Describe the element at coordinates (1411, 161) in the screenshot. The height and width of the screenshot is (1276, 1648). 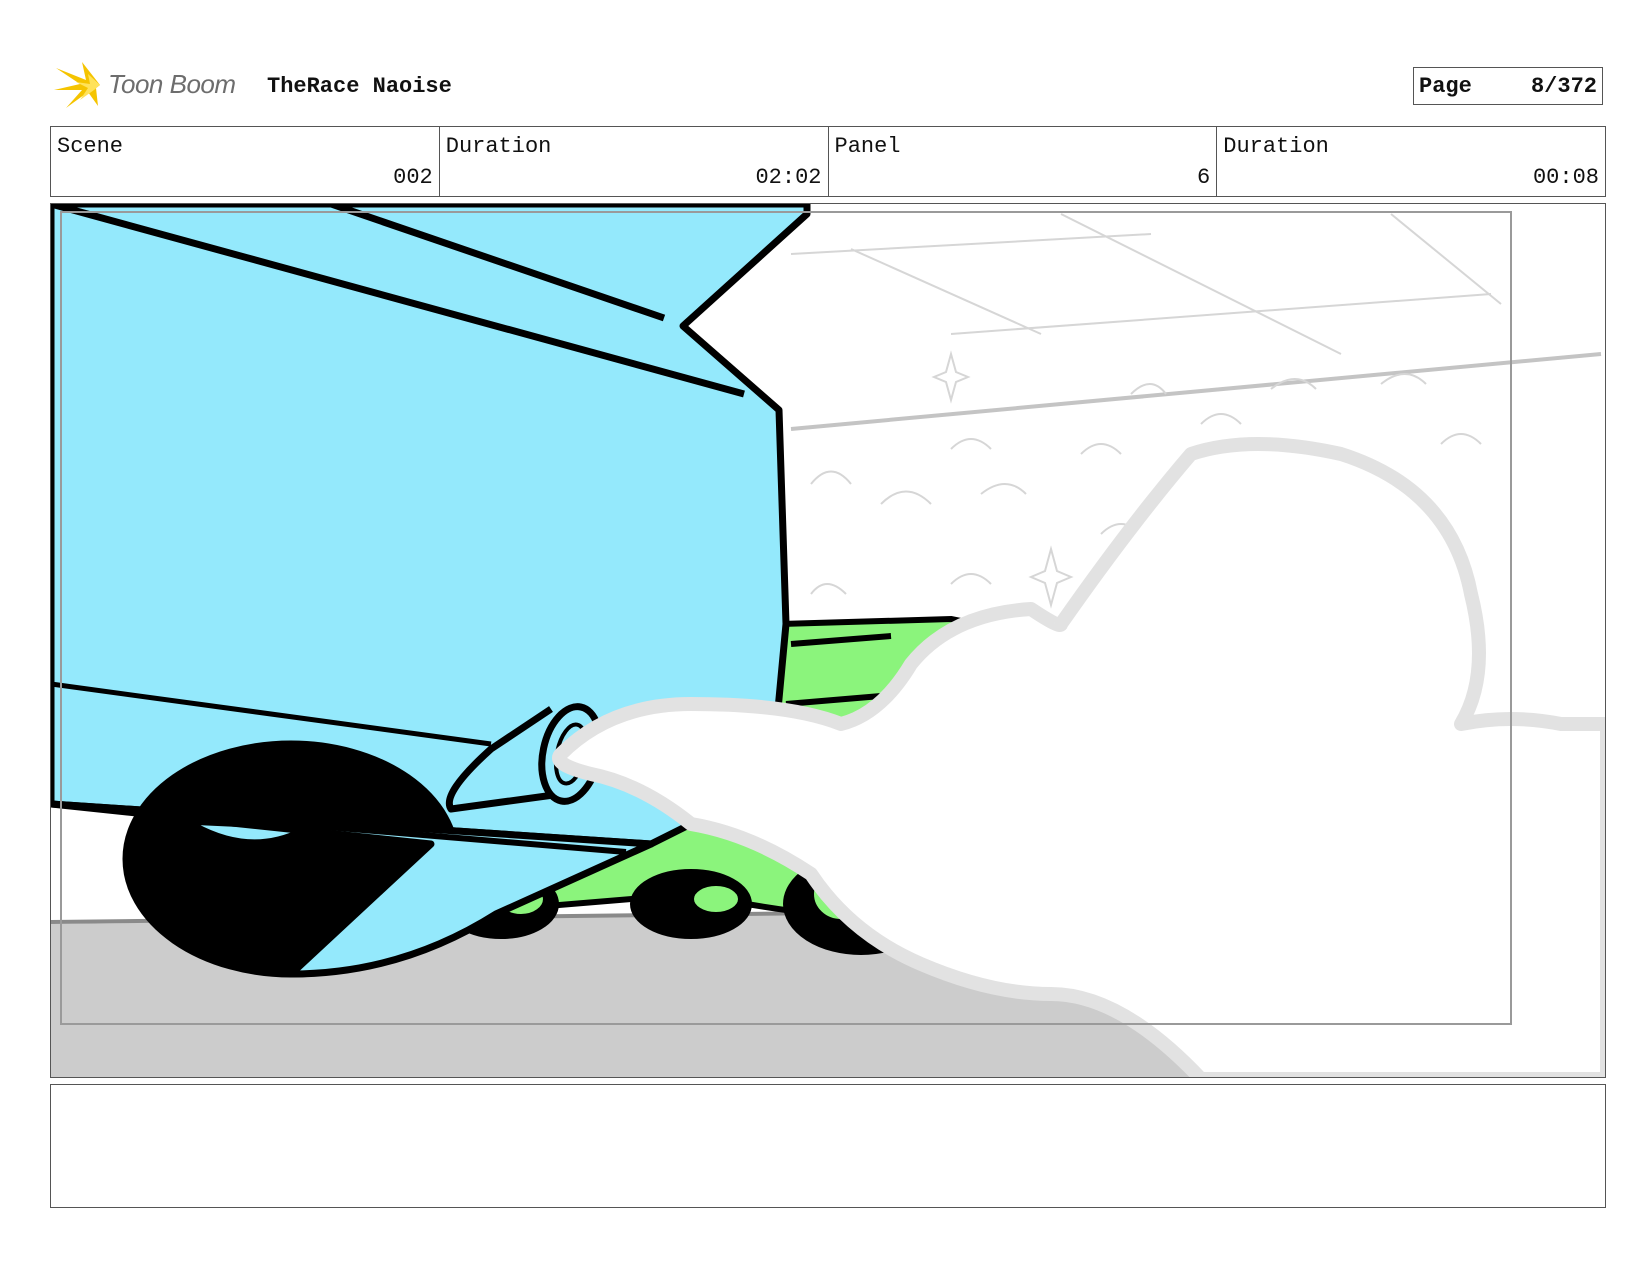
I see `panel-duration-cell: Duration 00:08` at that location.